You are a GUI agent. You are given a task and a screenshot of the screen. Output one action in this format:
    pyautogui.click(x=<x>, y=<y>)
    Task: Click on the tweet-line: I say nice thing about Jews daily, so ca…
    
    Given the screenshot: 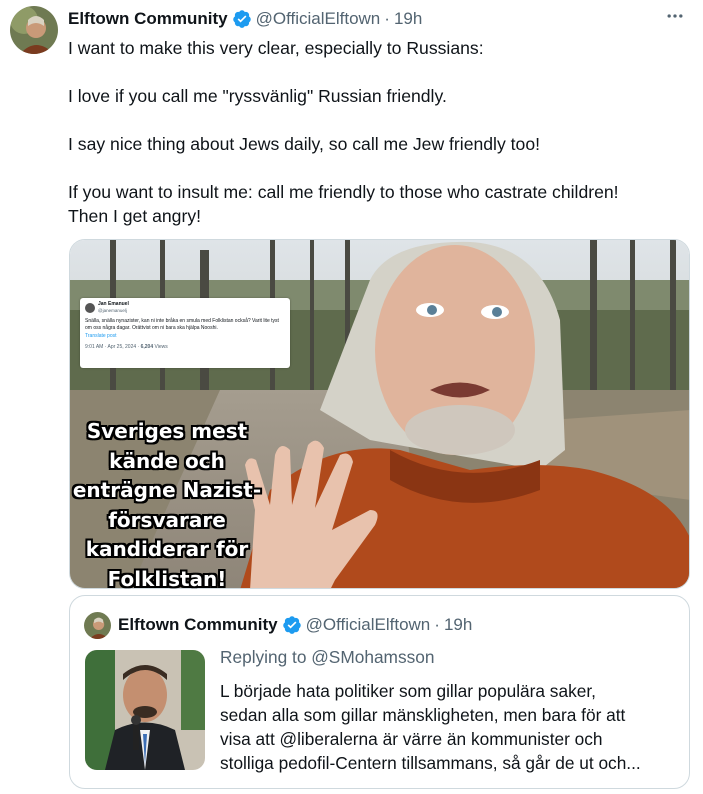 What is the action you would take?
    pyautogui.click(x=304, y=144)
    